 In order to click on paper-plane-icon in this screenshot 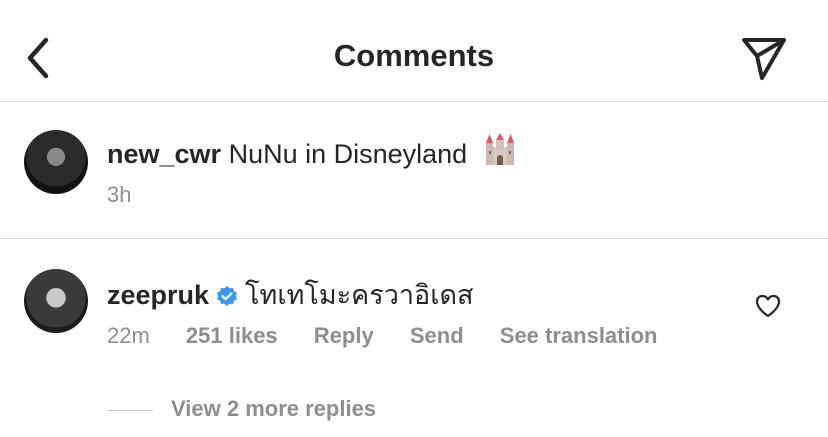, I will do `click(764, 59)`.